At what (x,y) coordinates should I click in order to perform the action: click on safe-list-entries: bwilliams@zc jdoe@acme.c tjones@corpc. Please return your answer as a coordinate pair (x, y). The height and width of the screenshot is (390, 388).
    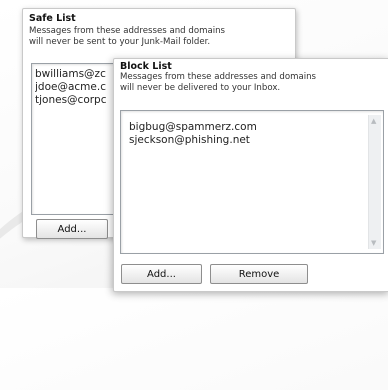
    Looking at the image, I should click on (78, 87).